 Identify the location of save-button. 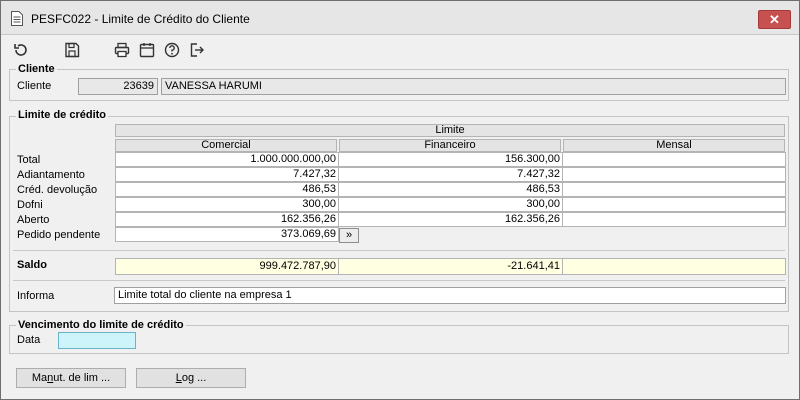
(72, 50).